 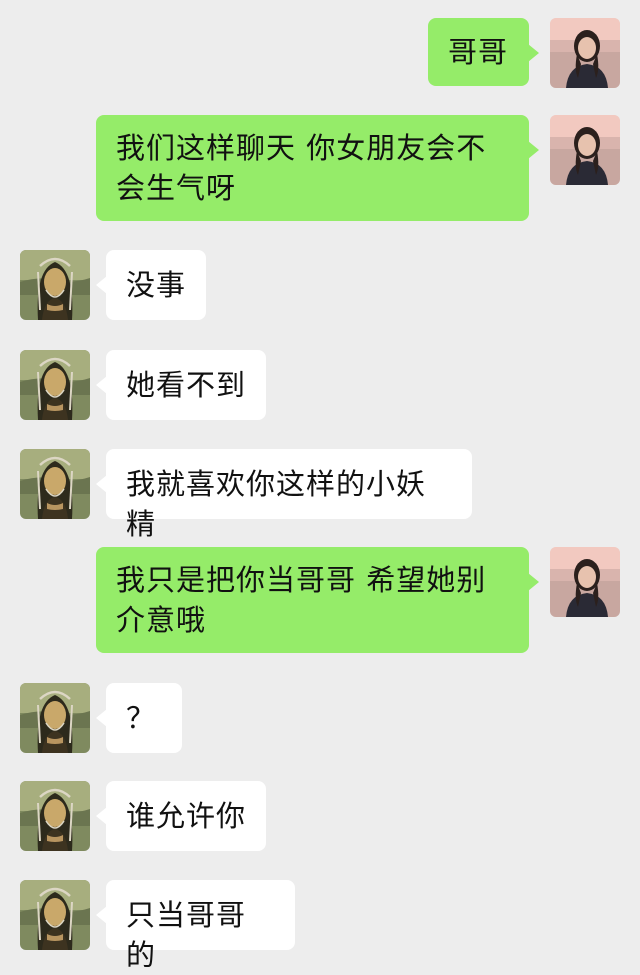 I want to click on message-bubble-other: 只当哥哥的, so click(x=195, y=926).